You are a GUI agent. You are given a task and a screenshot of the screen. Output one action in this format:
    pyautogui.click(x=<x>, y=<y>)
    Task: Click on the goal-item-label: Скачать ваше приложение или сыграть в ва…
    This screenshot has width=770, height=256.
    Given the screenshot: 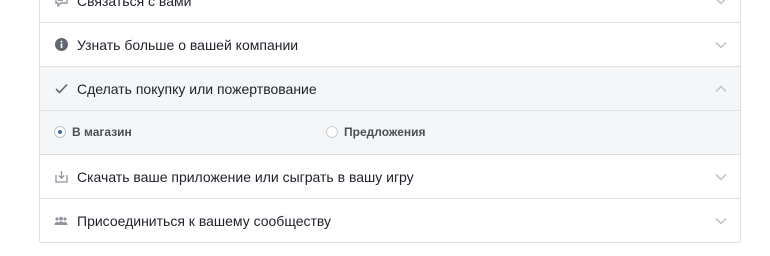 What is the action you would take?
    pyautogui.click(x=245, y=176)
    